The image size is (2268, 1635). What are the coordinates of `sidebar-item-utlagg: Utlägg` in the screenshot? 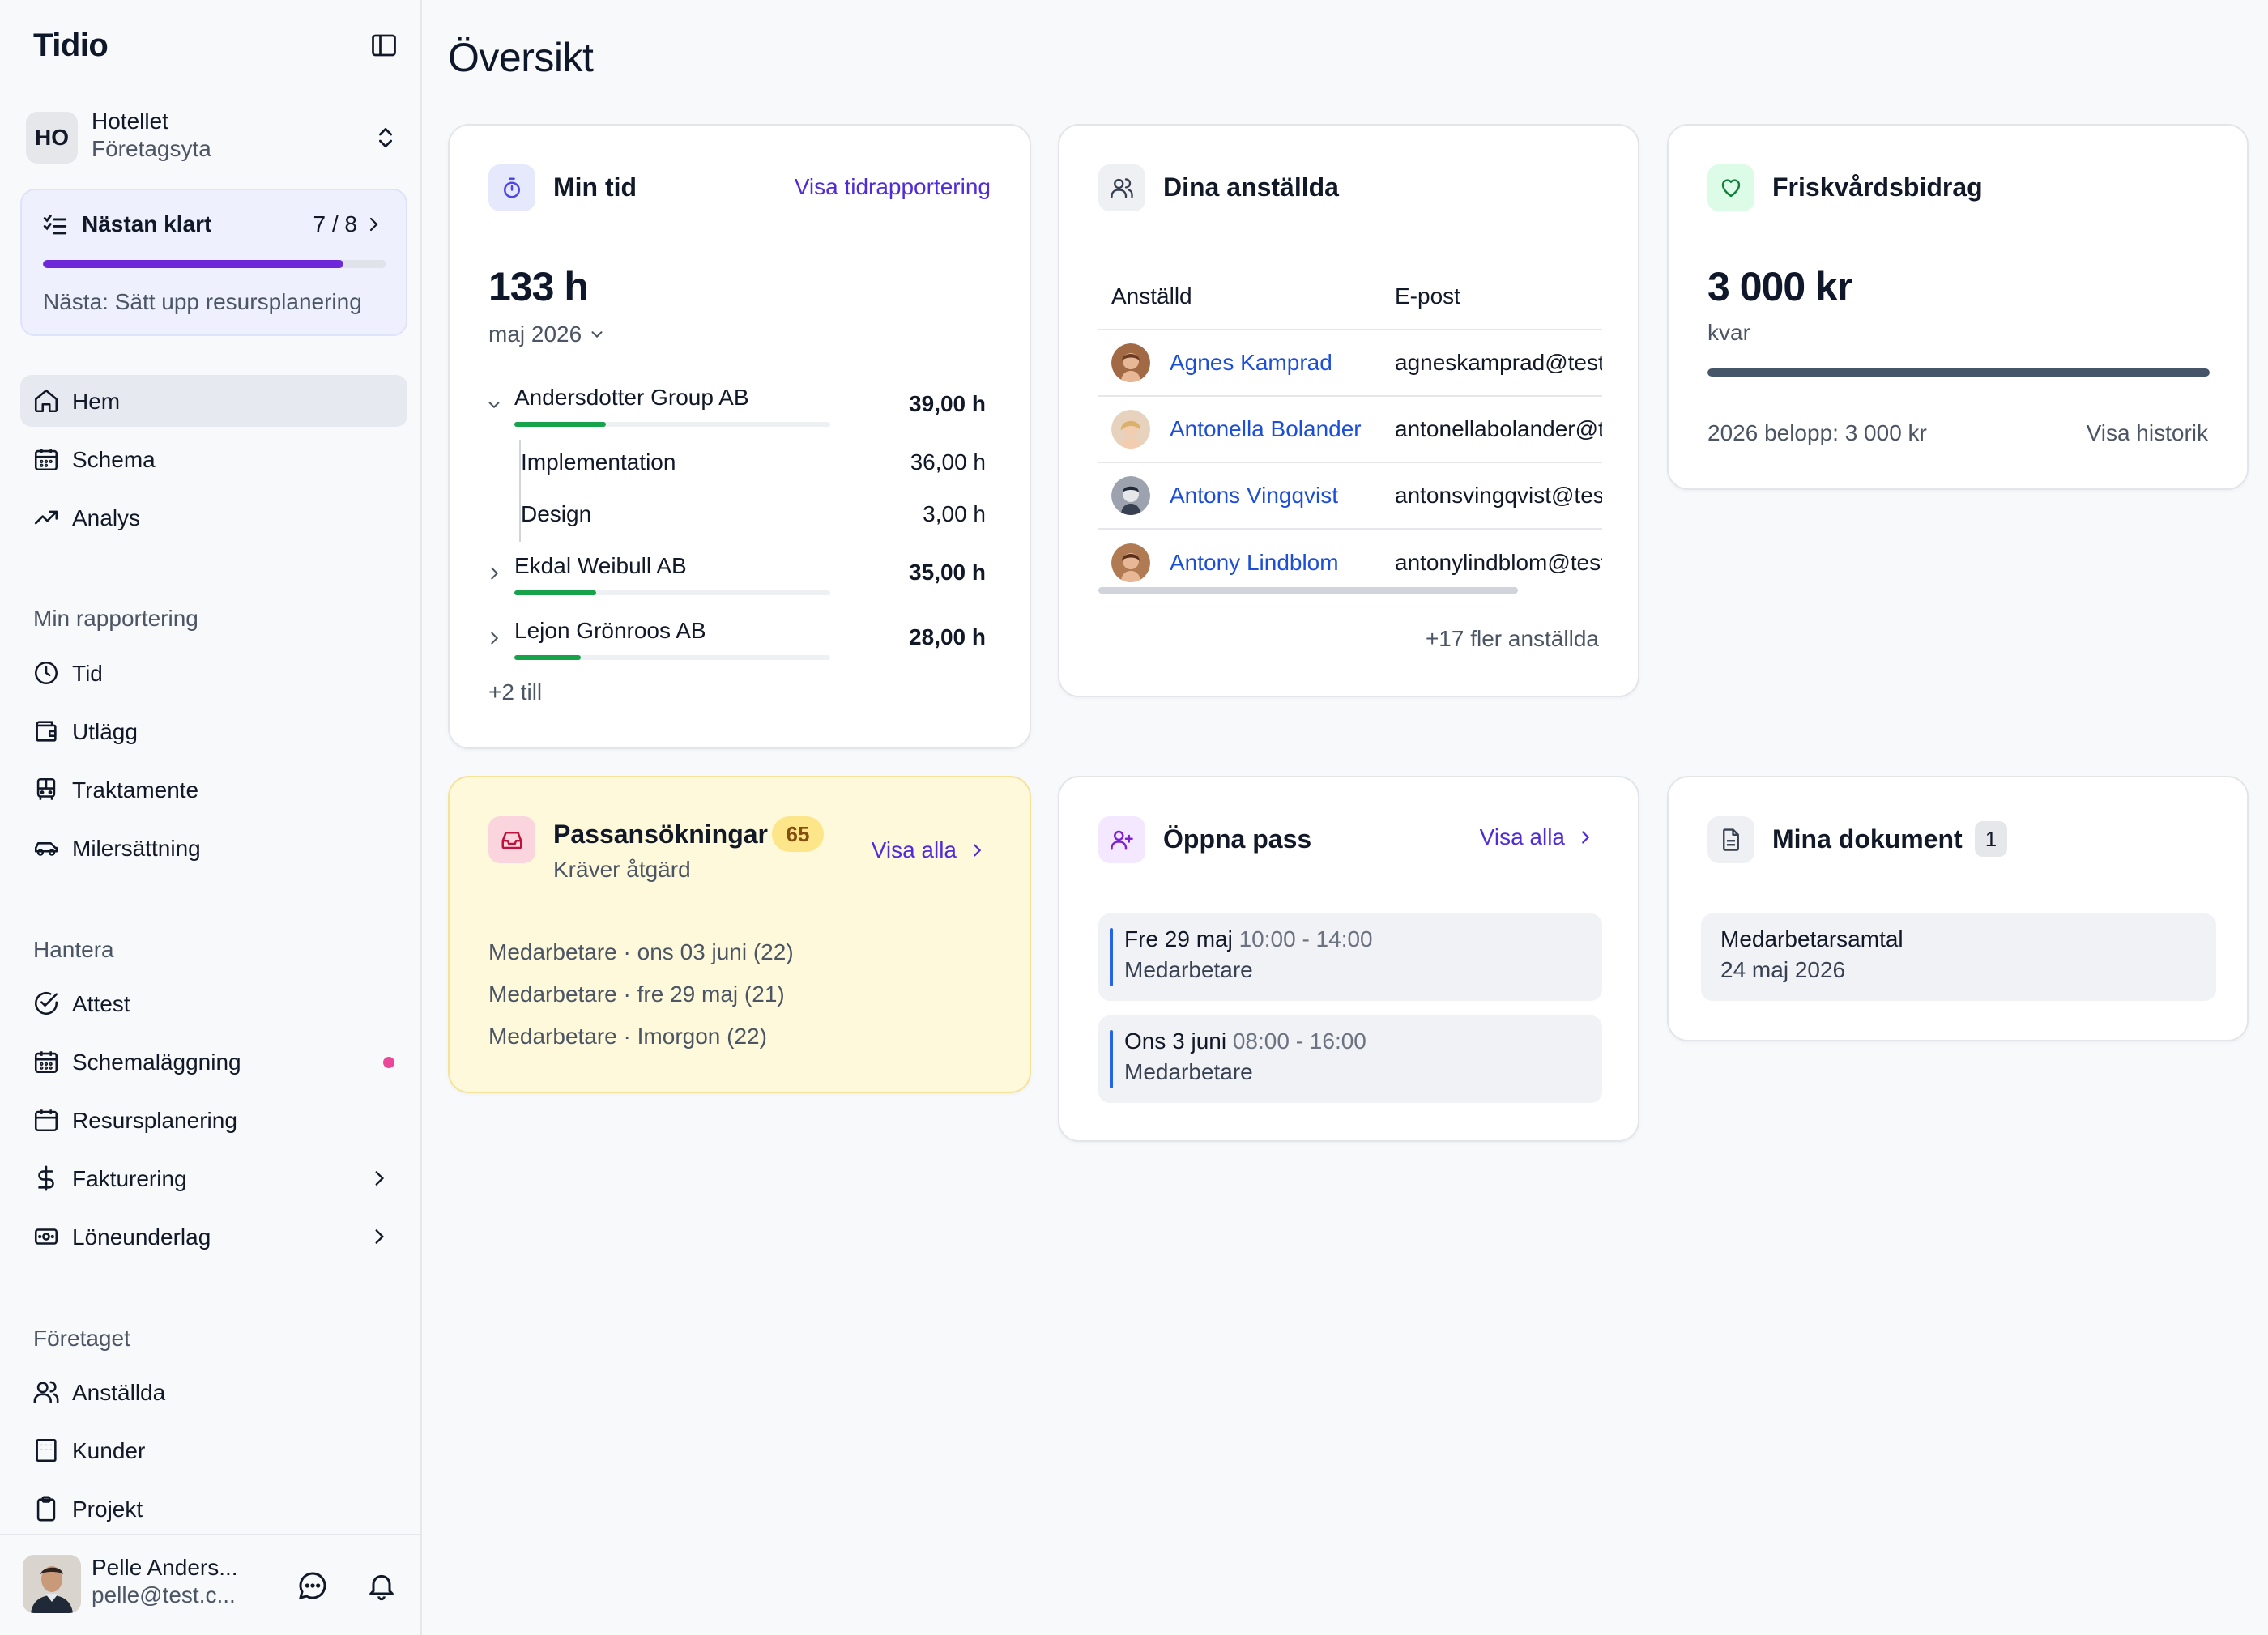 It's located at (214, 731).